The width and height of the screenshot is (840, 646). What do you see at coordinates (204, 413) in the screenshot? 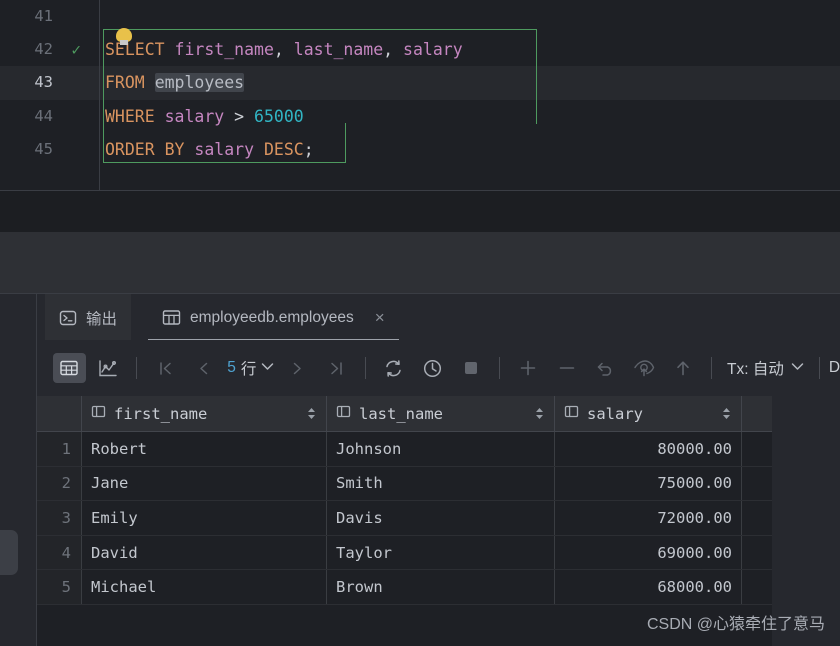
I see `column-header-first_name: first_name` at bounding box center [204, 413].